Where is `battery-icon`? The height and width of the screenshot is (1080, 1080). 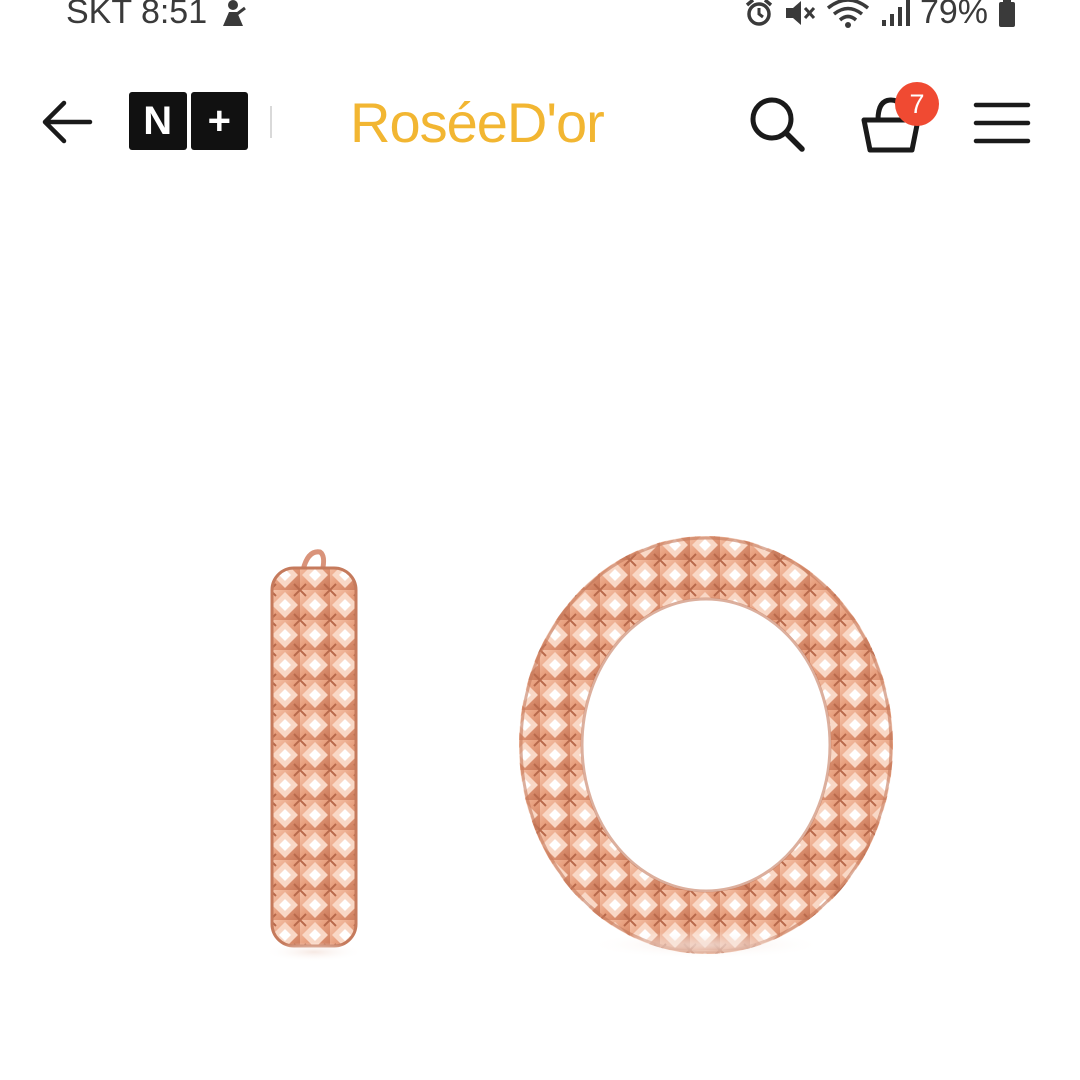 battery-icon is located at coordinates (1007, 14).